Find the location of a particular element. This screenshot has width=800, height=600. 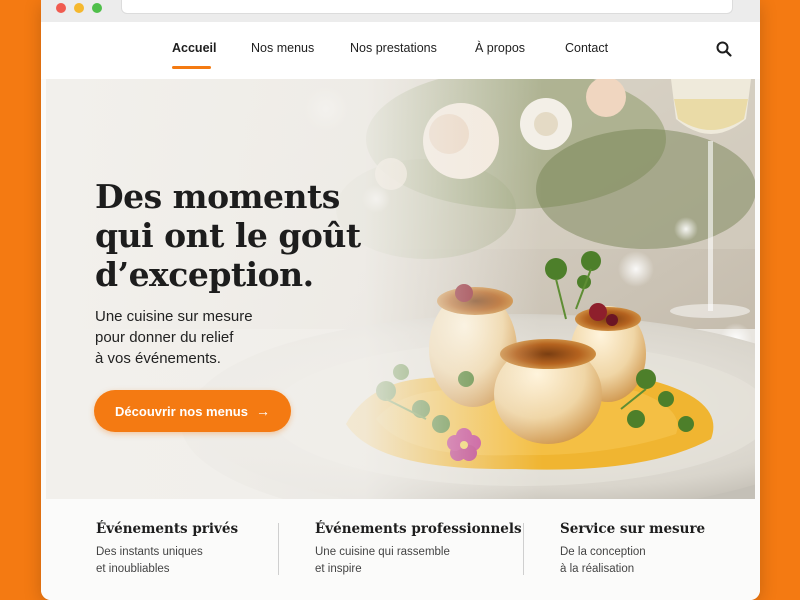

nav-item-a-propos: À propos is located at coordinates (500, 48).